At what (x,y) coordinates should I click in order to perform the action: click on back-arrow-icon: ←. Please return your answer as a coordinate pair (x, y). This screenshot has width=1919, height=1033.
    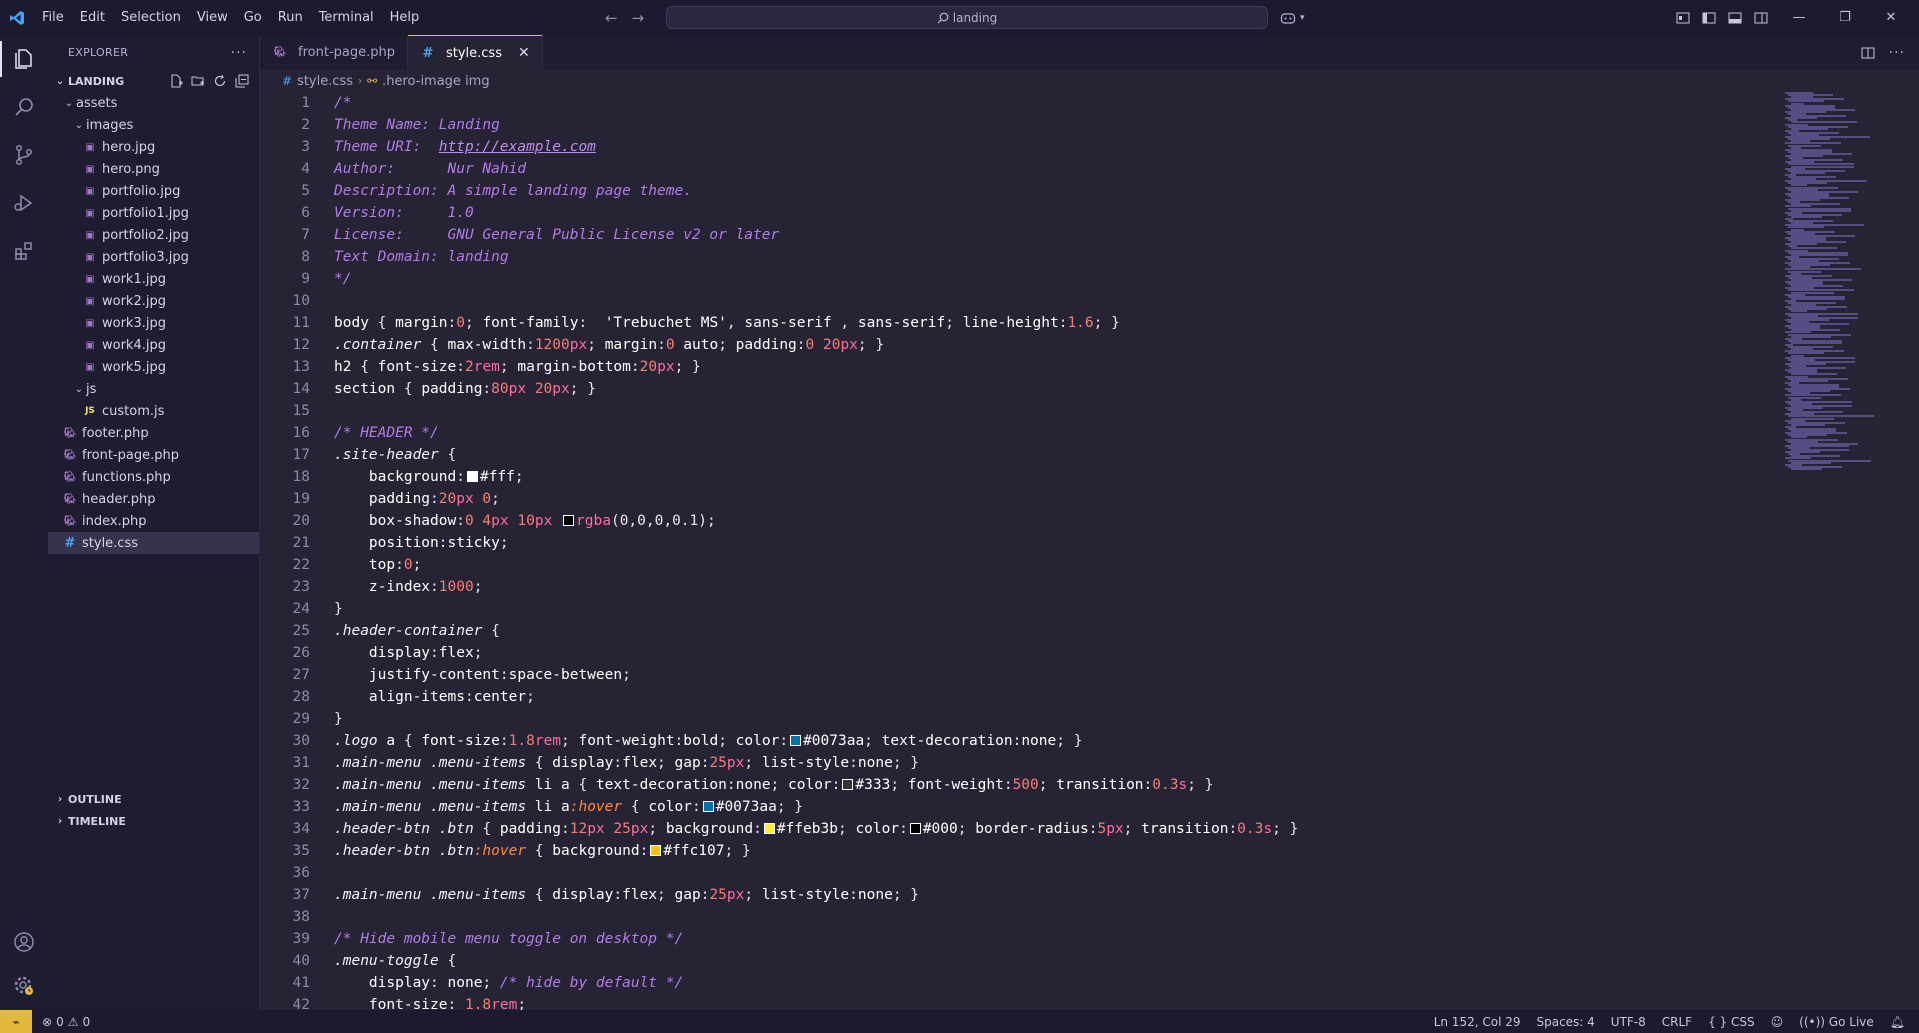
    Looking at the image, I should click on (611, 18).